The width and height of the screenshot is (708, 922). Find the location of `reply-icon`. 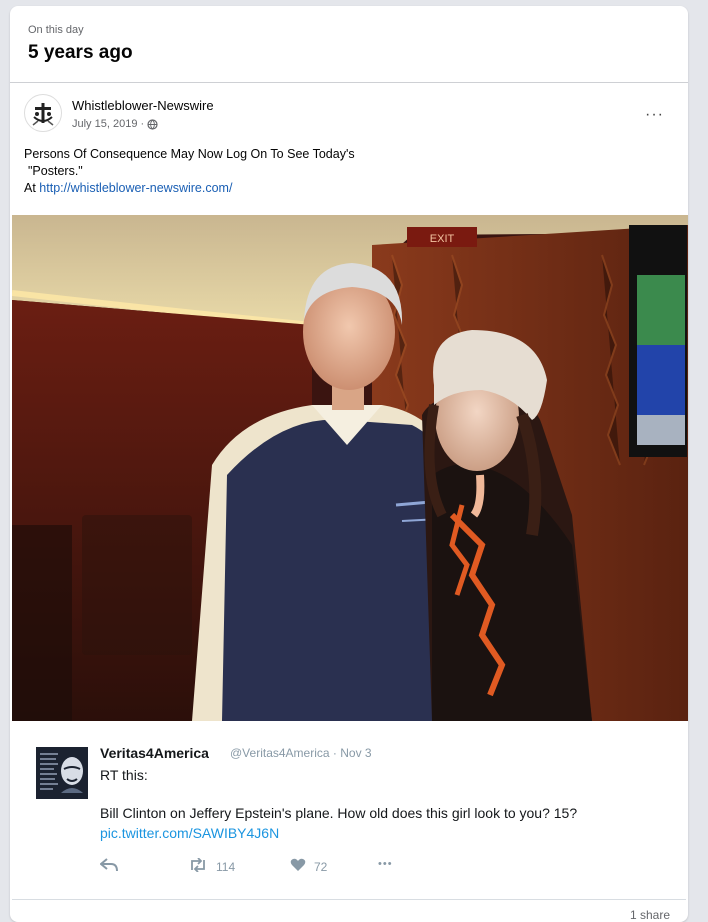

reply-icon is located at coordinates (109, 865).